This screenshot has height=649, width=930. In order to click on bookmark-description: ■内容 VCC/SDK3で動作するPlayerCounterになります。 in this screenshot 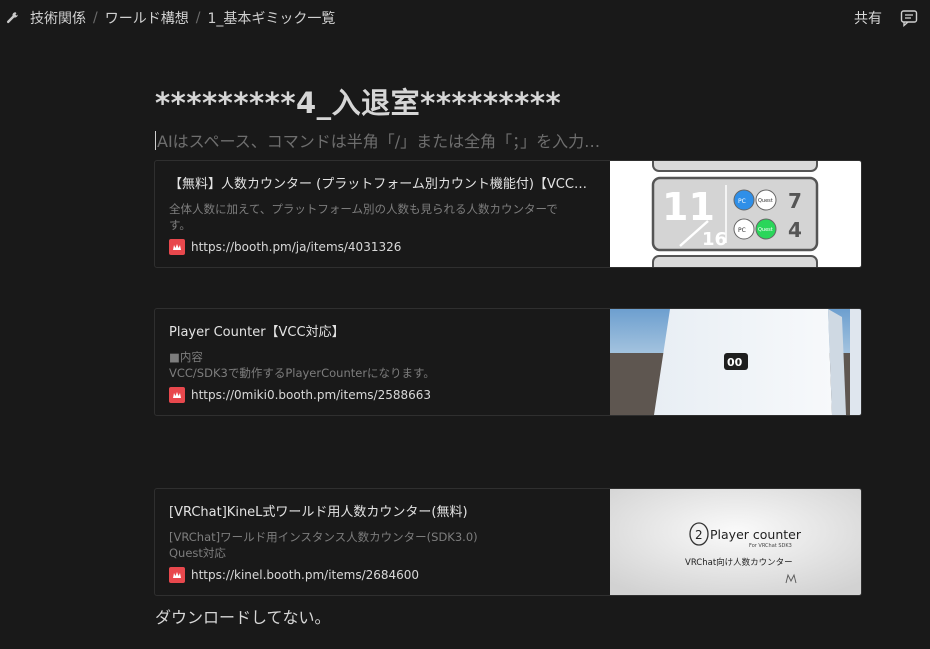, I will do `click(302, 365)`.